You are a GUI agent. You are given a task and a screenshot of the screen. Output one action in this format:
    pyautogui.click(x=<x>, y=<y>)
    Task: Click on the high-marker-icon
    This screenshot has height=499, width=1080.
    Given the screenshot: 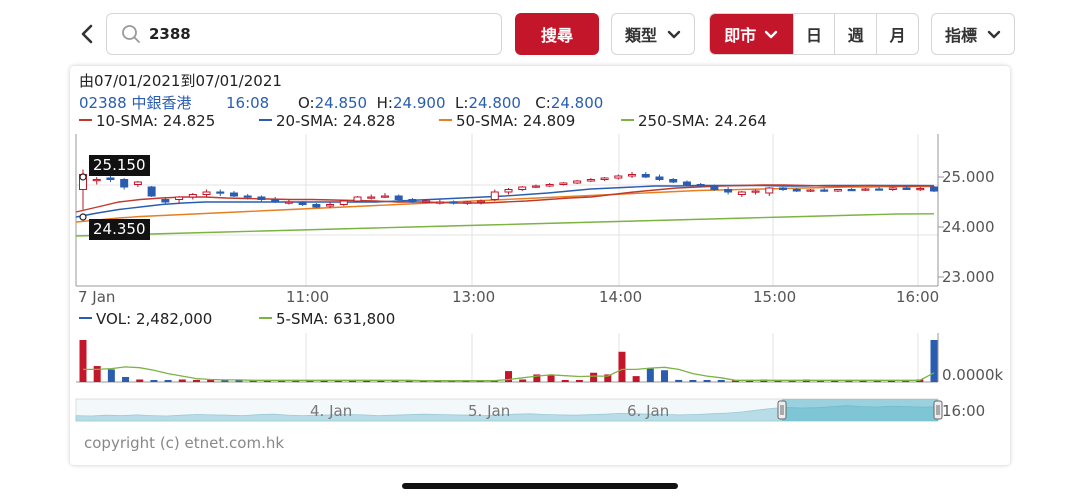 What is the action you would take?
    pyautogui.click(x=83, y=177)
    